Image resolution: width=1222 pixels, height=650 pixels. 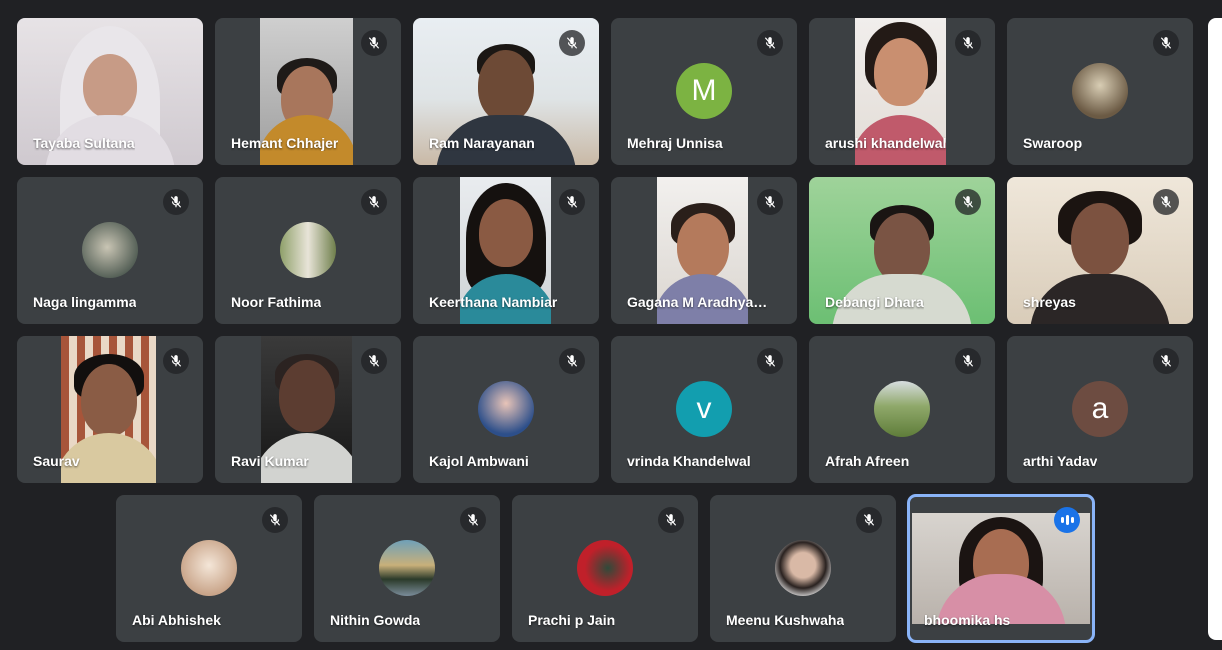 I want to click on participant-tile: M Mehraj Unnisa, so click(x=704, y=91).